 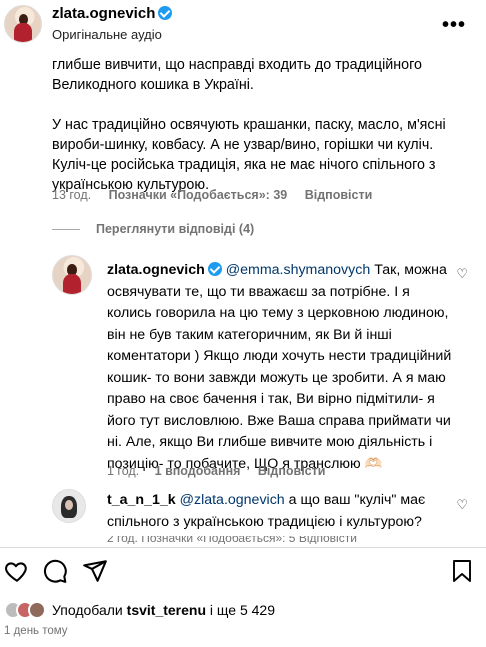 What do you see at coordinates (243, 573) in the screenshot?
I see `action-bar` at bounding box center [243, 573].